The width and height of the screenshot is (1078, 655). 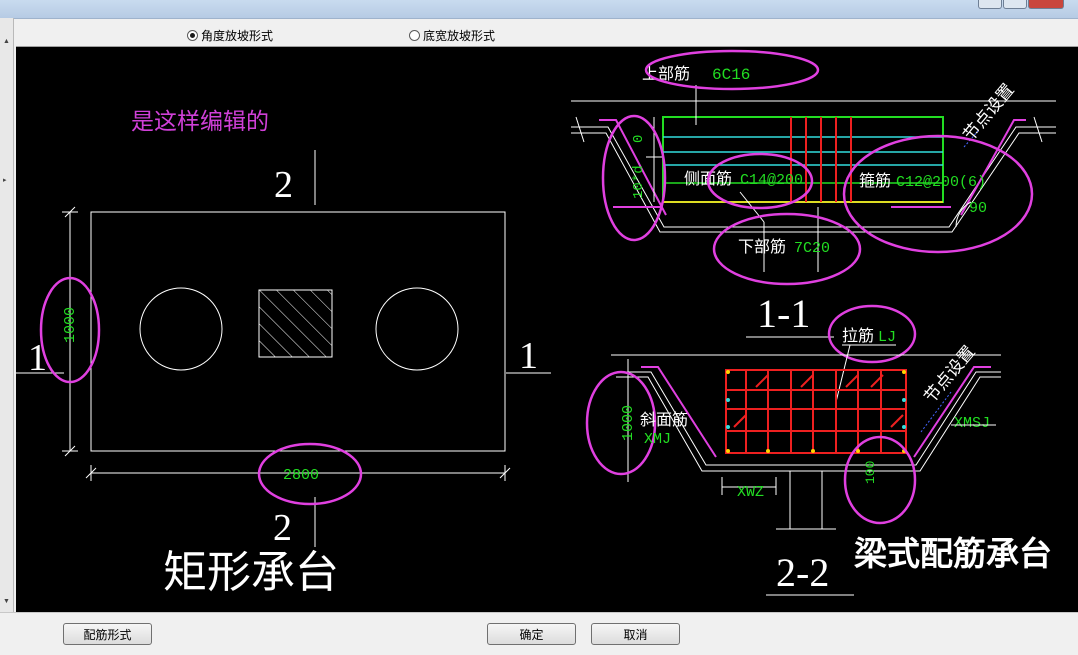 I want to click on cancel-button-label: 取消, so click(x=635, y=634).